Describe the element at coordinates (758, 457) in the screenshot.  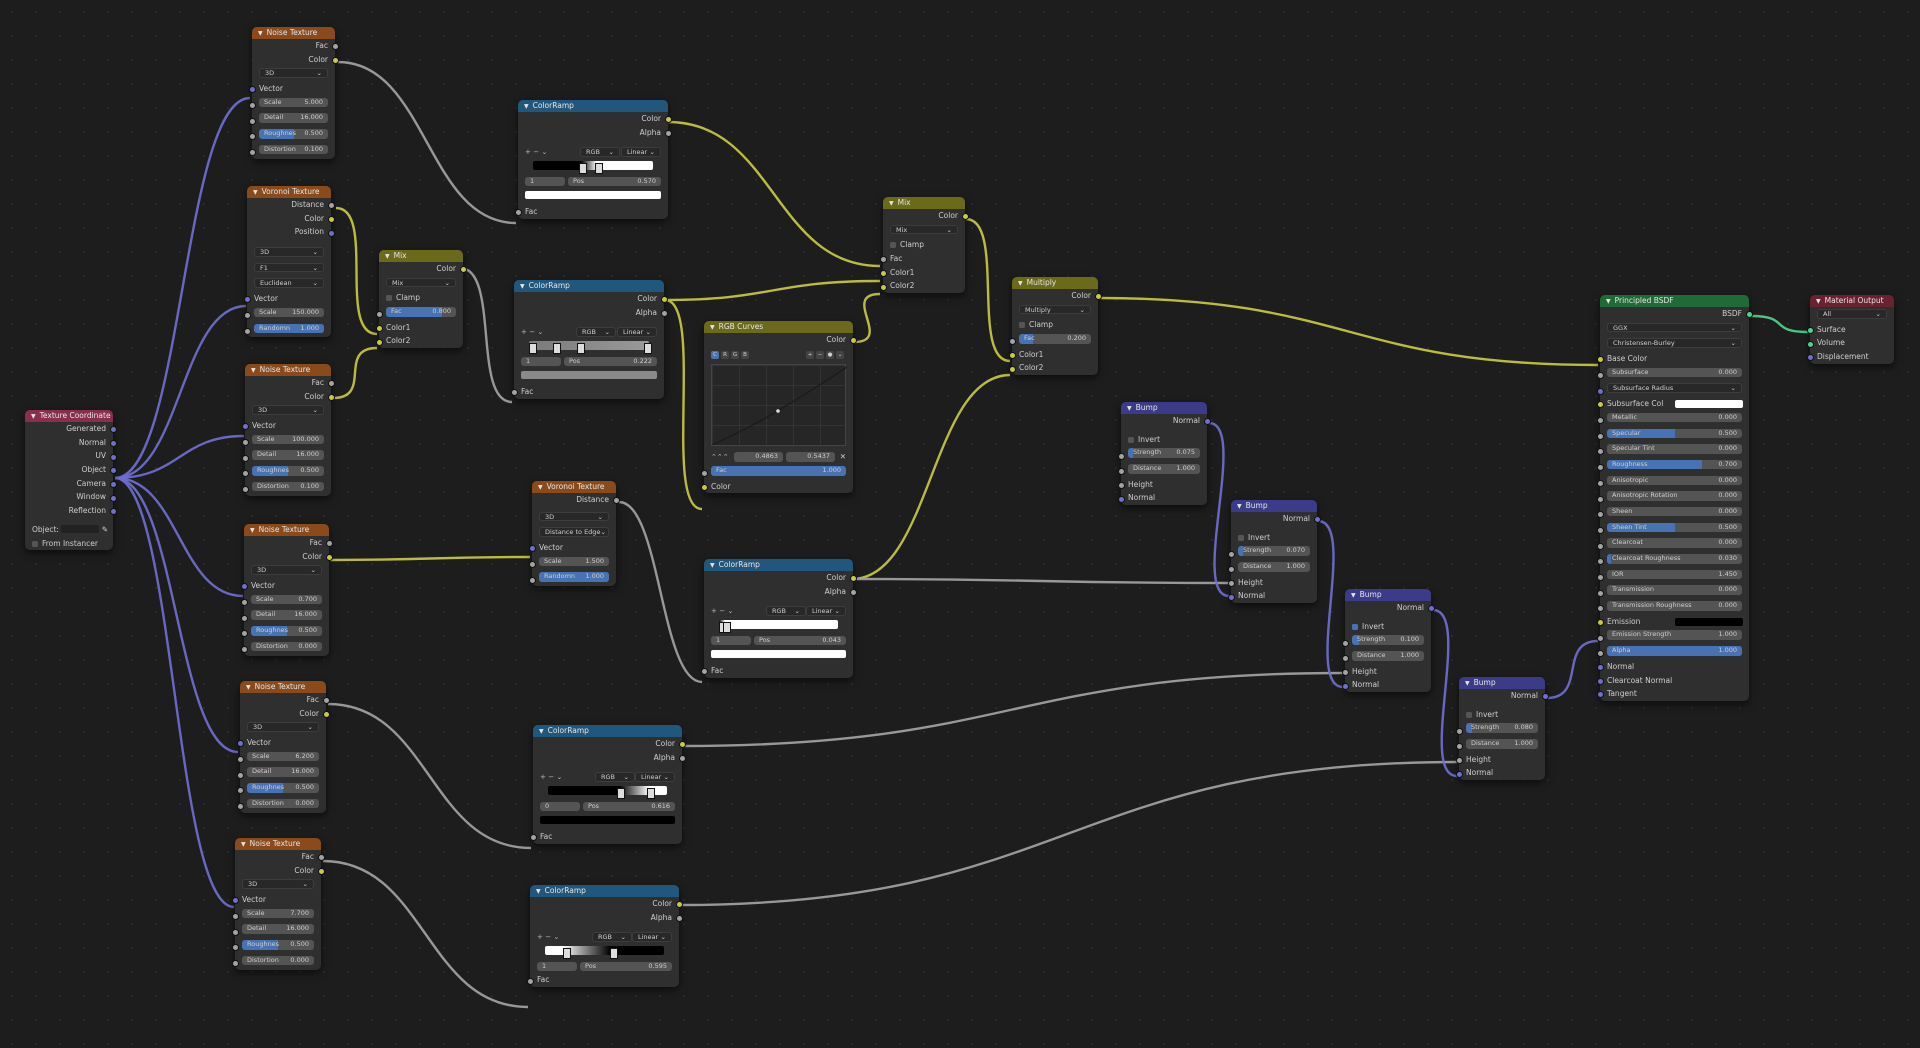
I see `curve-point-x-field: 0.4863` at that location.